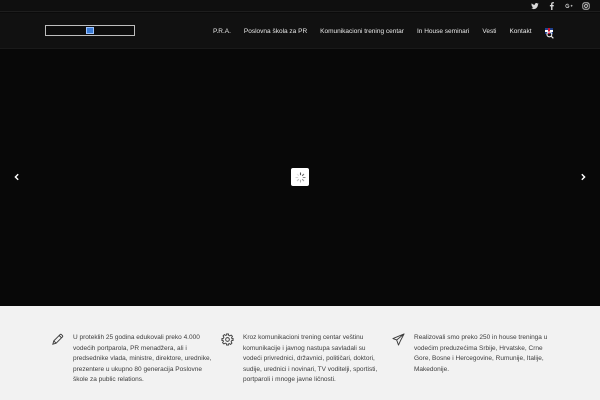 This screenshot has height=400, width=600. Describe the element at coordinates (398, 339) in the screenshot. I see `paper-plane-icon` at that location.